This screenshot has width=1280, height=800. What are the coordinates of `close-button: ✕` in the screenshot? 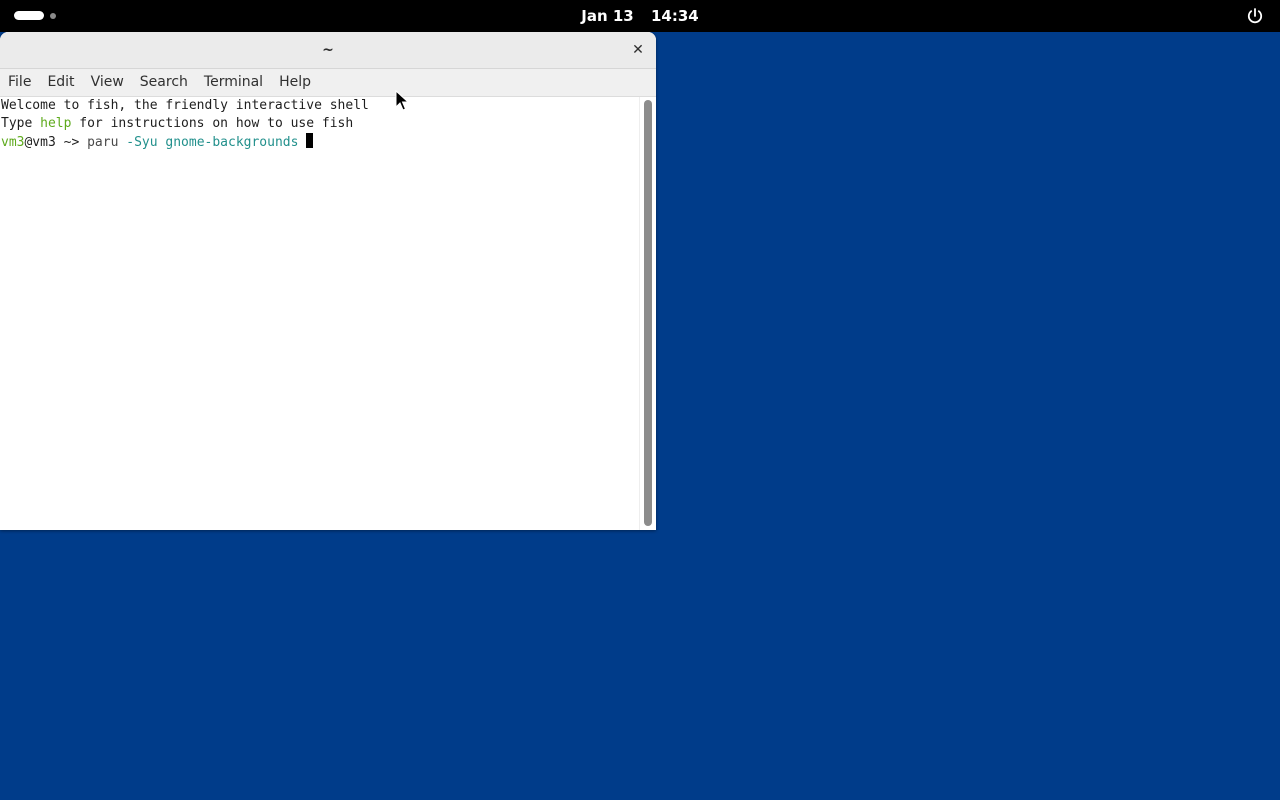 It's located at (638, 50).